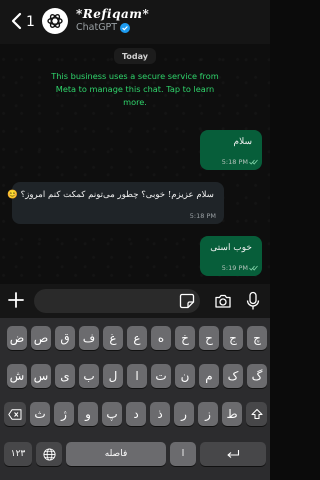  I want to click on message-time: 5:19 PM, so click(234, 268).